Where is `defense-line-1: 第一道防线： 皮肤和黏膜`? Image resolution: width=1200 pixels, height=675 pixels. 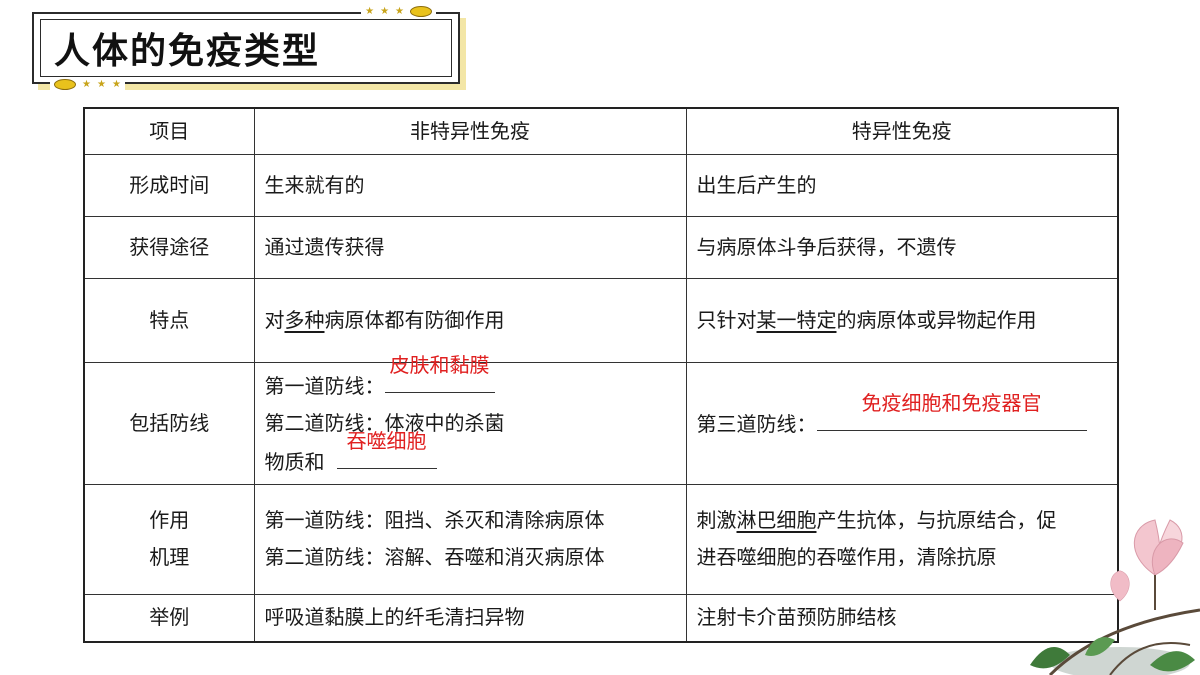 defense-line-1: 第一道防线： 皮肤和黏膜 is located at coordinates (470, 379).